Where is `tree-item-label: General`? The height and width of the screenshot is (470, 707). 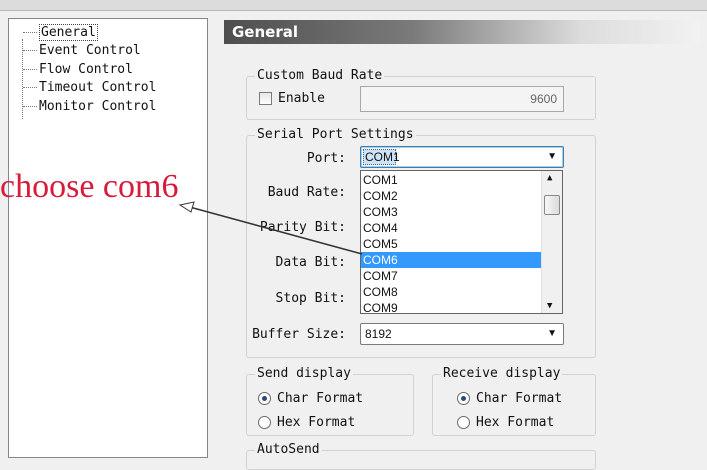
tree-item-label: General is located at coordinates (68, 32).